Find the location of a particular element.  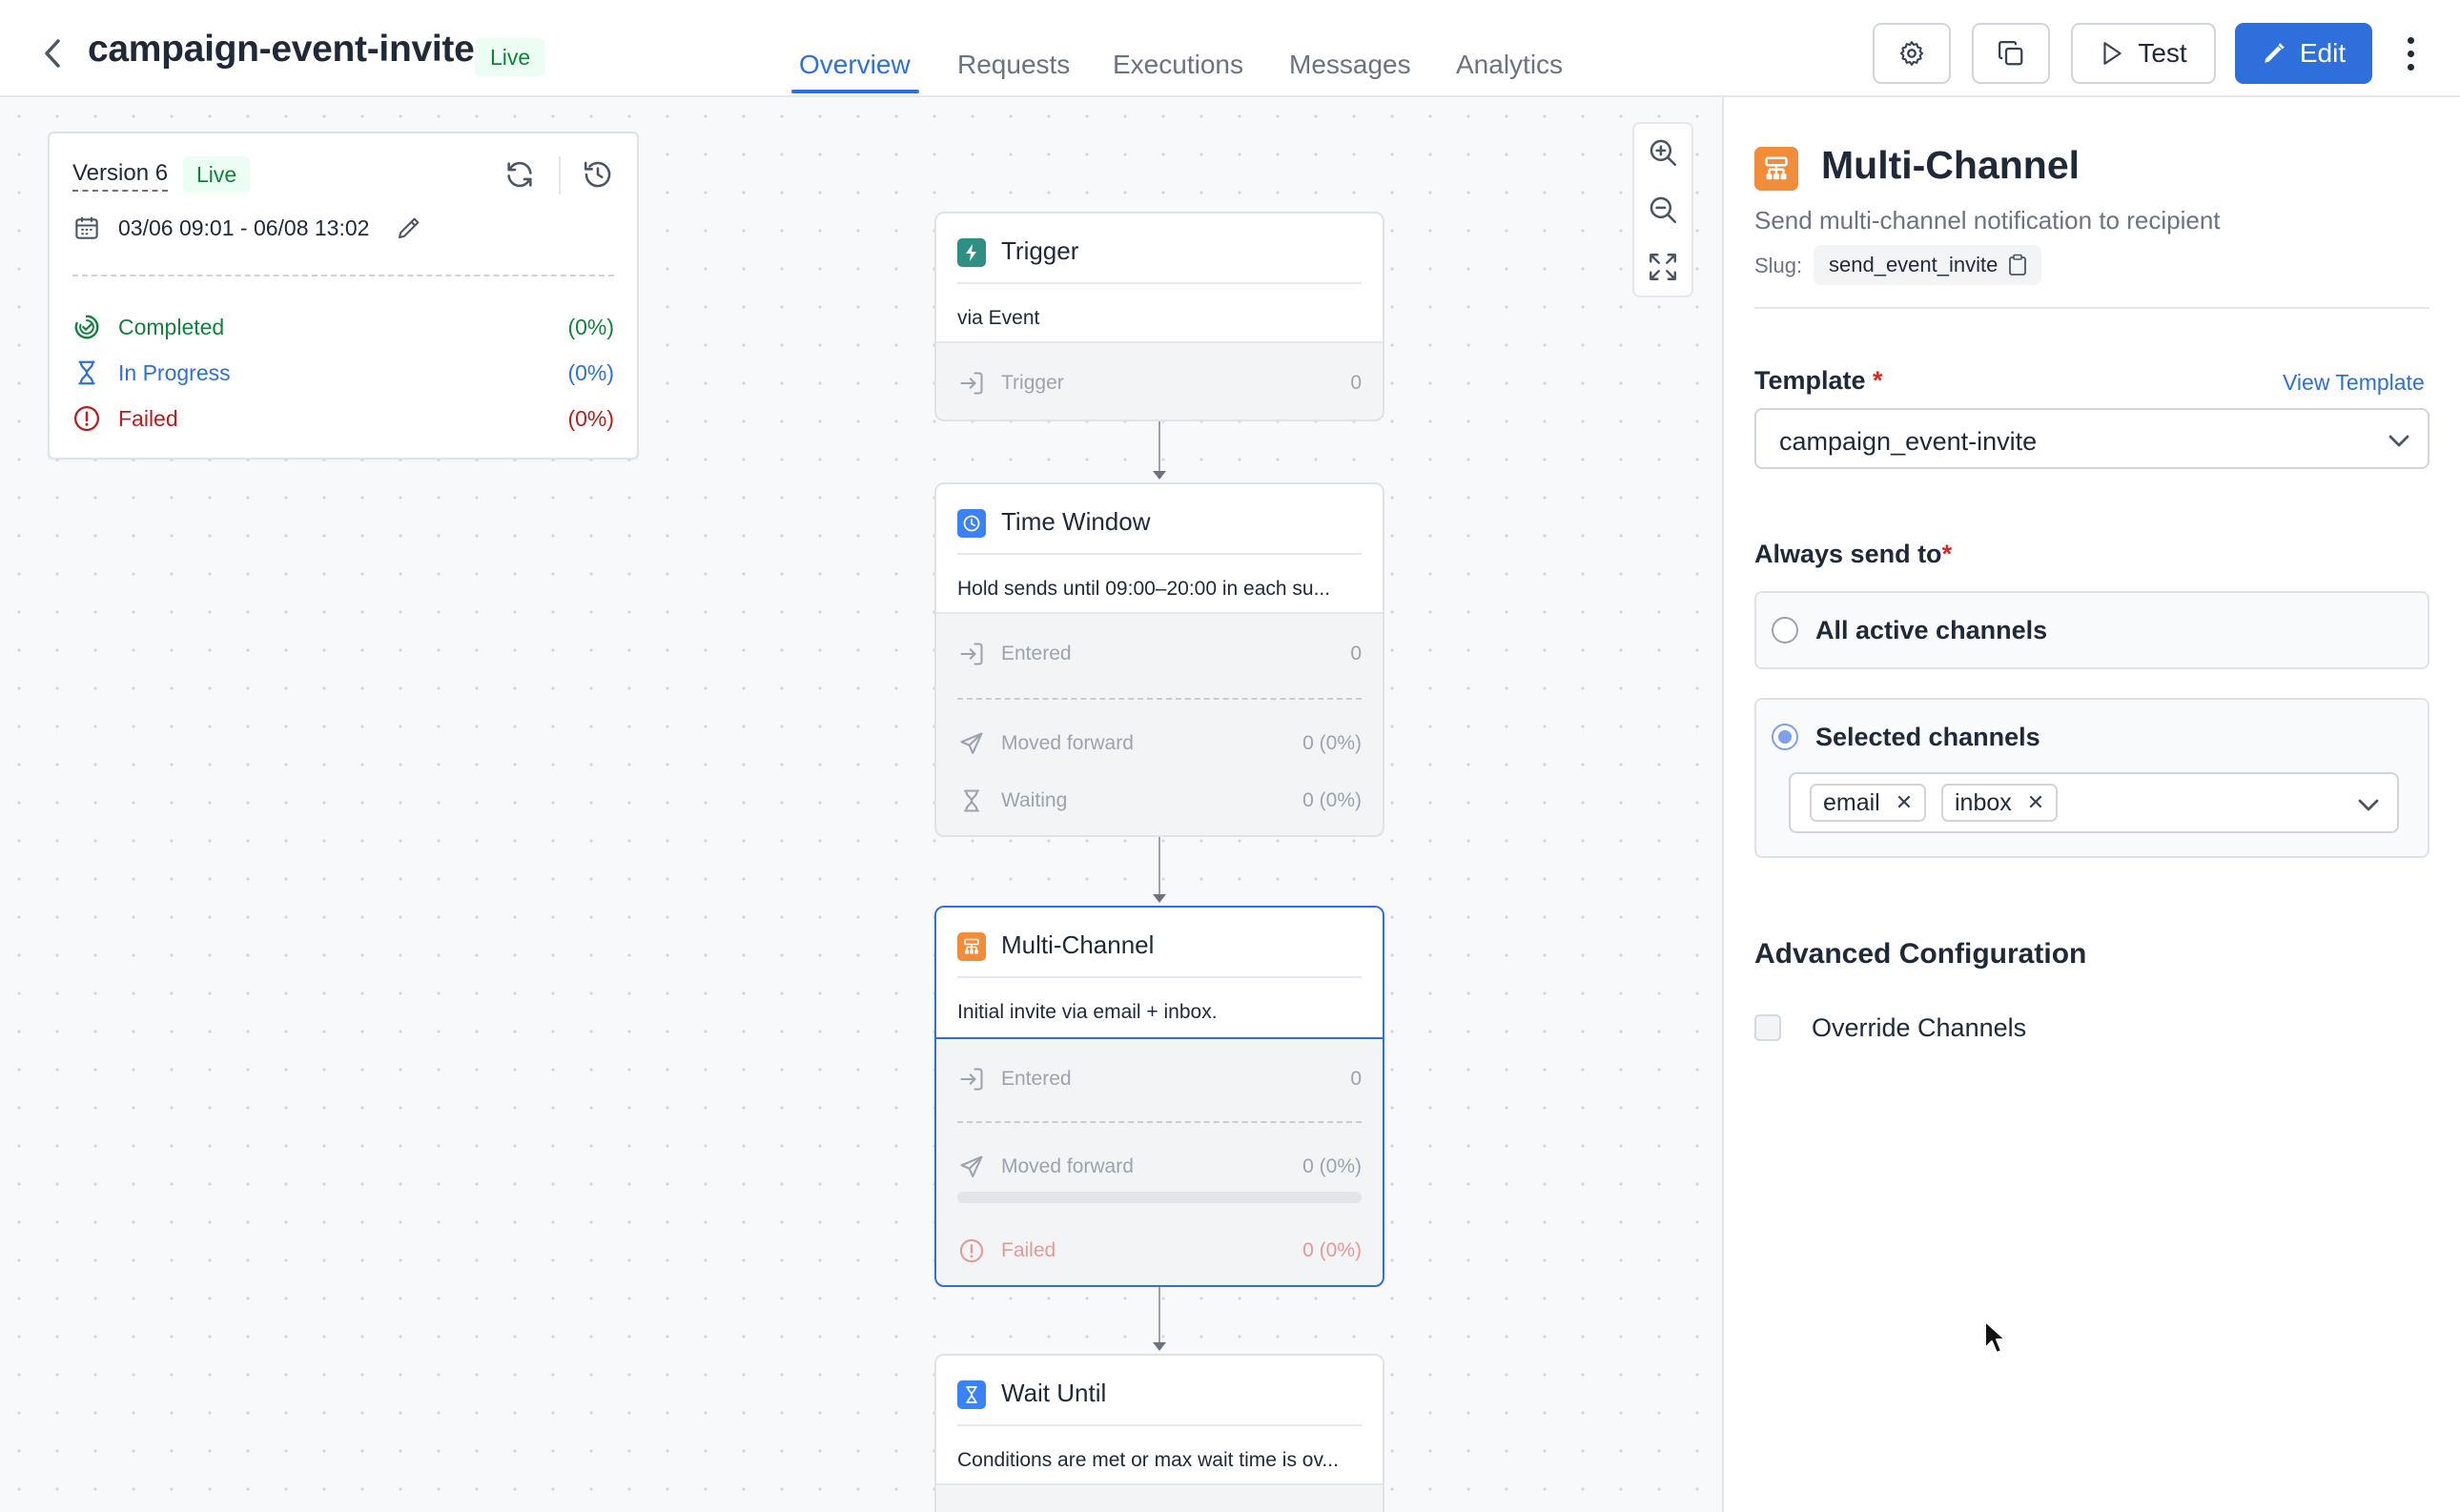

fit-view-button is located at coordinates (1663, 267).